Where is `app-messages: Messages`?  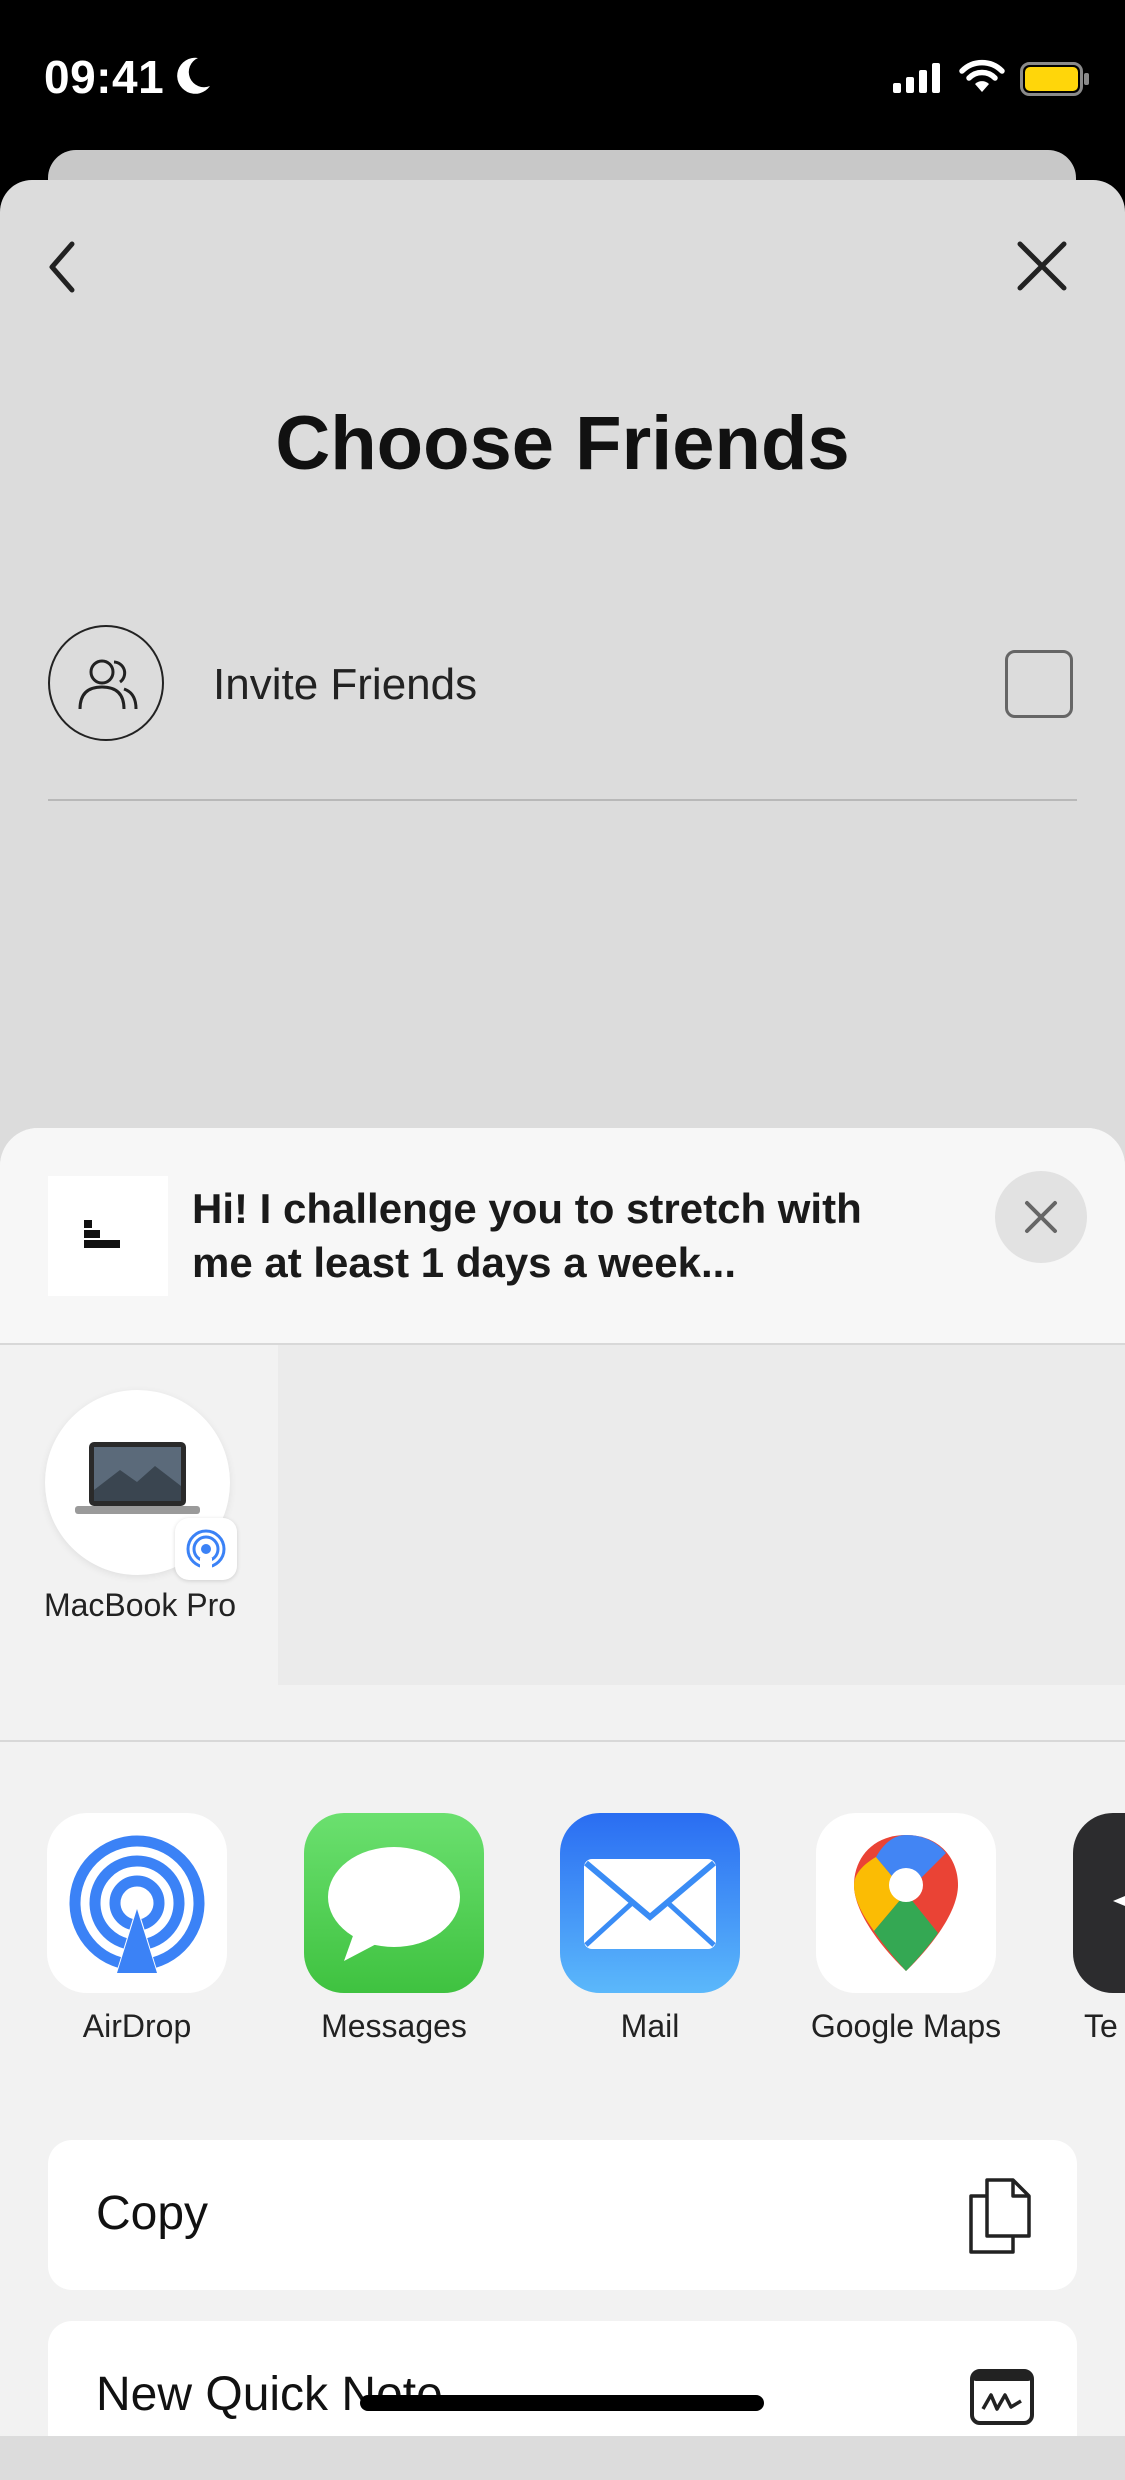 app-messages: Messages is located at coordinates (366, 1933).